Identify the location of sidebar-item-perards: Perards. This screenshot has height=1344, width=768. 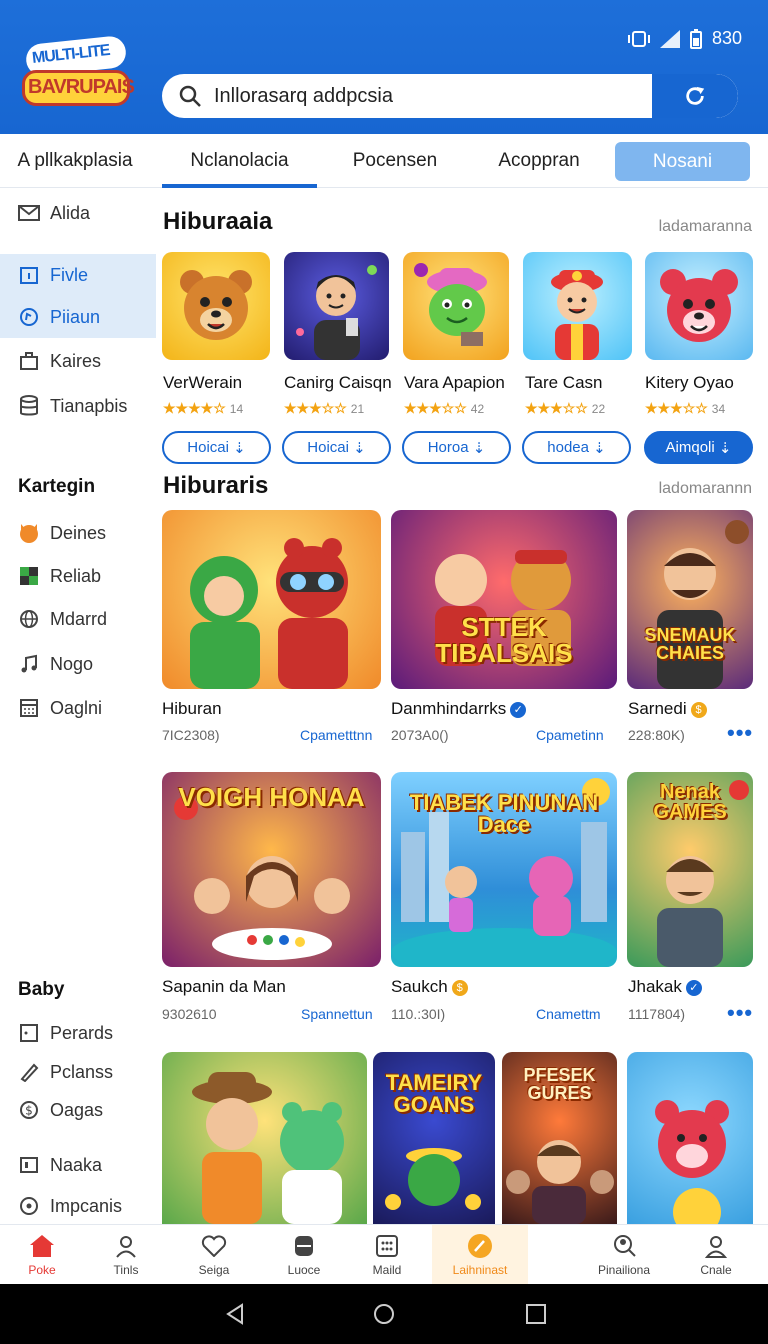
(78, 1033).